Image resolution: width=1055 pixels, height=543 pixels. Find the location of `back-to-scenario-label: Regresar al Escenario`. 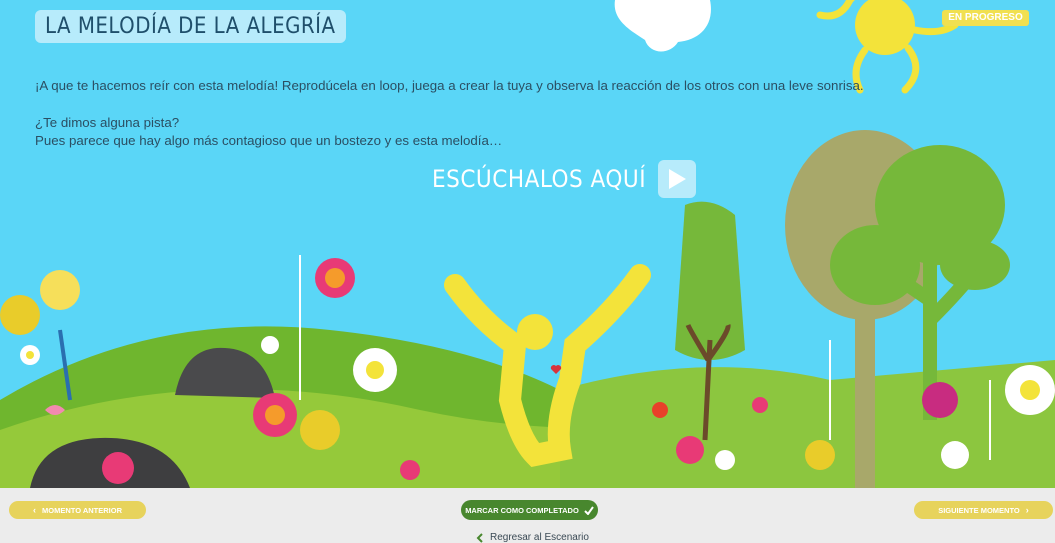

back-to-scenario-label: Regresar al Escenario is located at coordinates (539, 537).